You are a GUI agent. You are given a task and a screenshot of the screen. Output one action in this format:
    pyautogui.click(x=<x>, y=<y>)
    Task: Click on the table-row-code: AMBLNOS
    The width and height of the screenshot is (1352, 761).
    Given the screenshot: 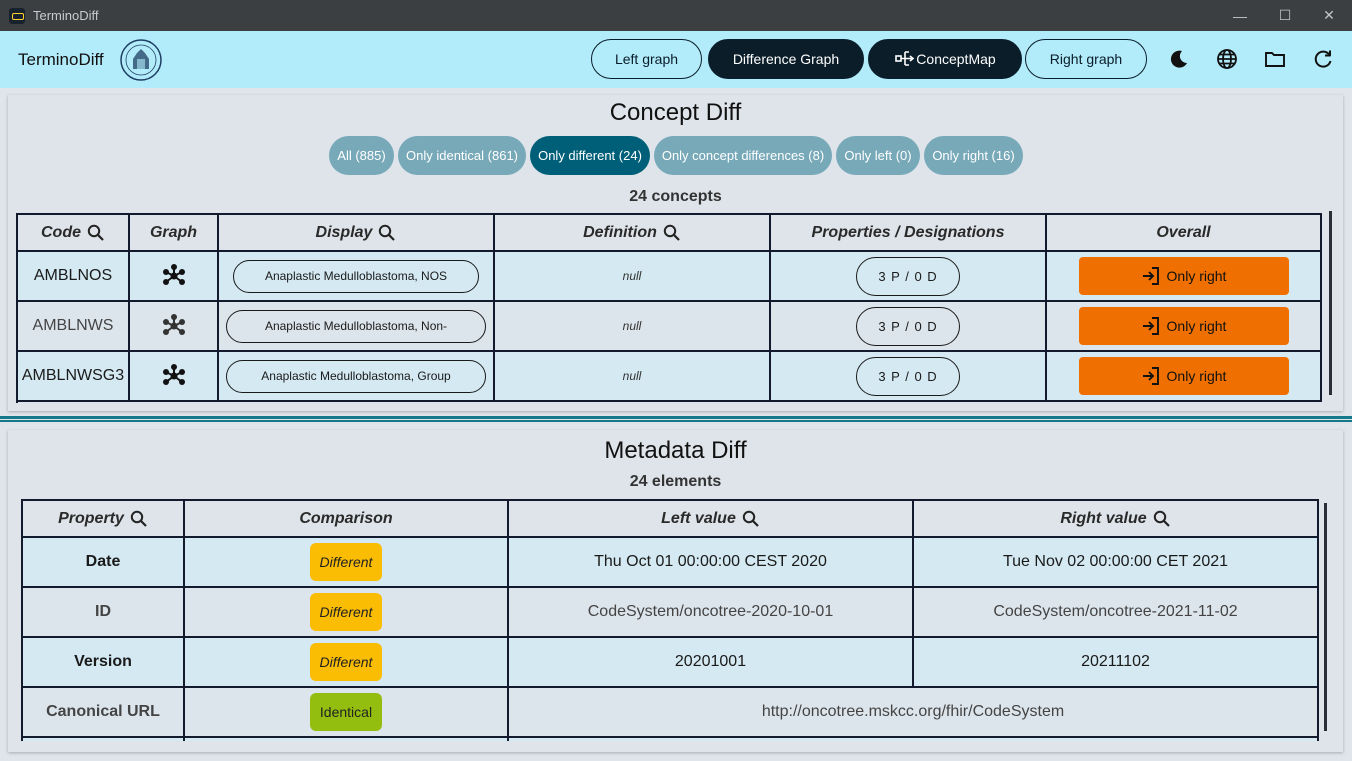 What is the action you would take?
    pyautogui.click(x=74, y=277)
    